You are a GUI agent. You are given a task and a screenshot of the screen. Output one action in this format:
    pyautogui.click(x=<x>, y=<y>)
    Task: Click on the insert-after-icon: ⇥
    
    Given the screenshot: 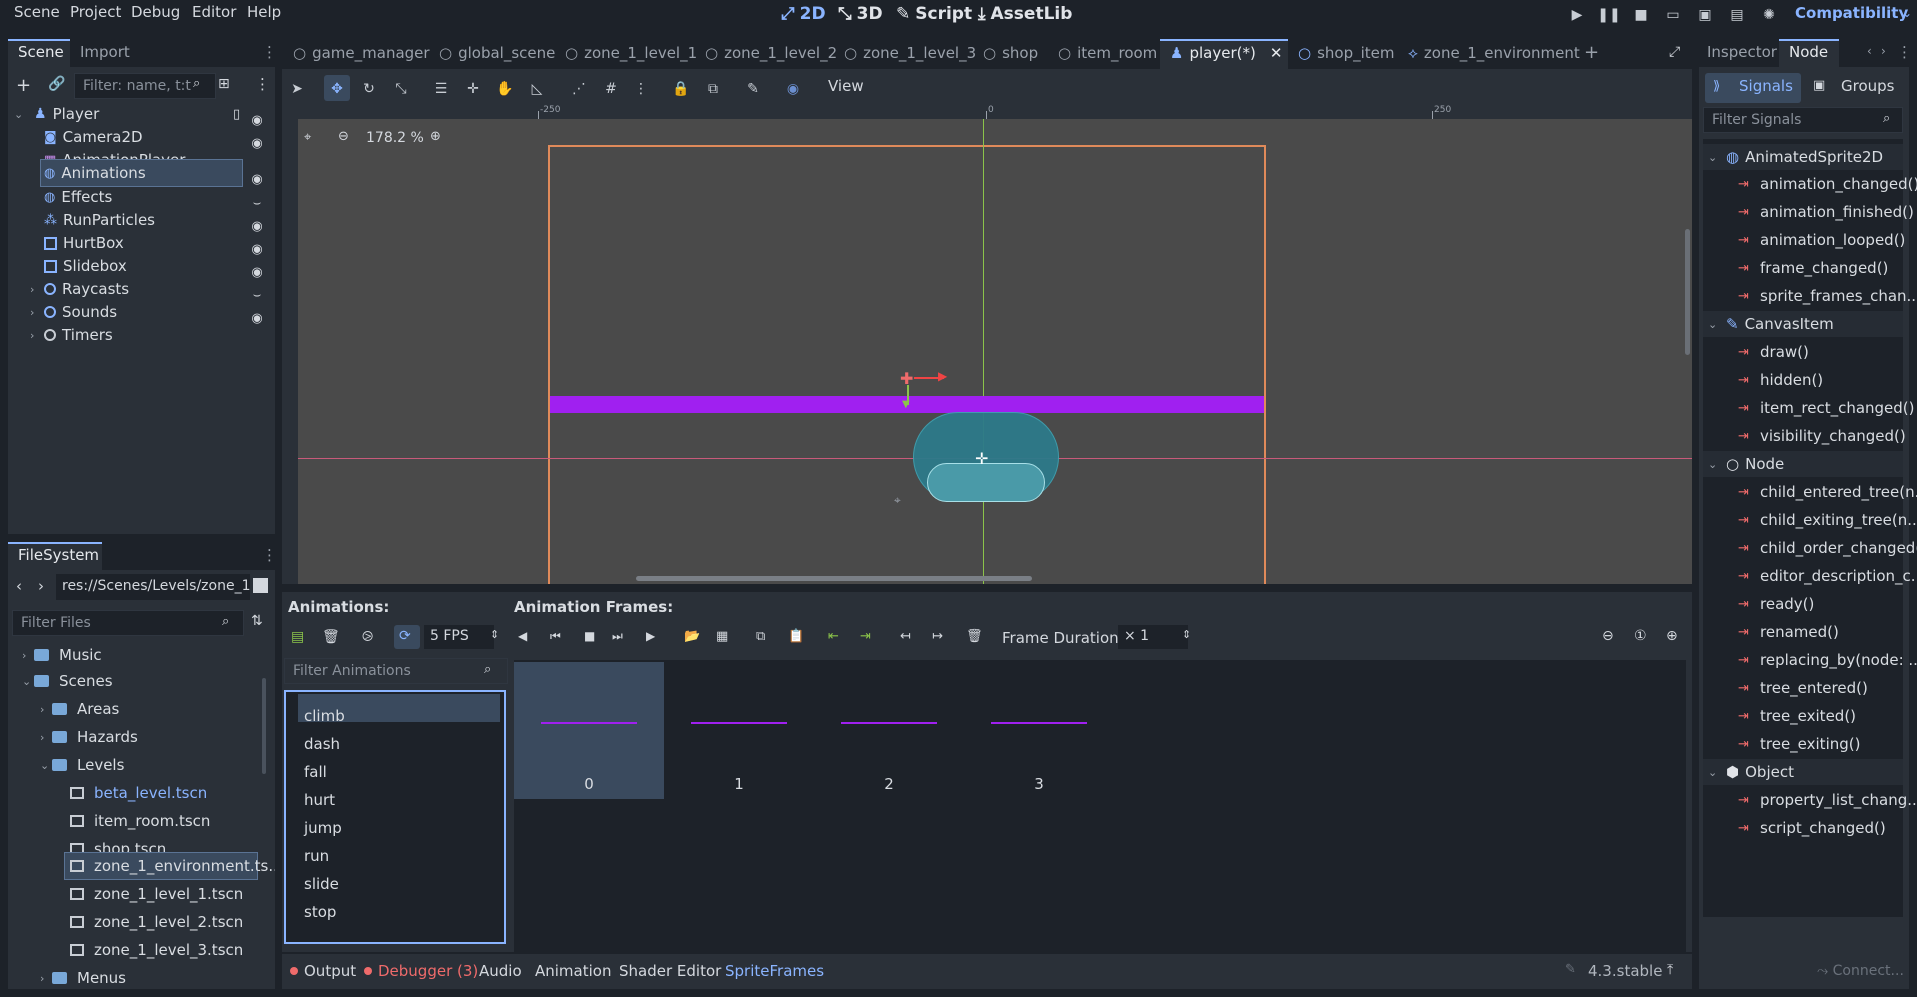 What is the action you would take?
    pyautogui.click(x=865, y=636)
    